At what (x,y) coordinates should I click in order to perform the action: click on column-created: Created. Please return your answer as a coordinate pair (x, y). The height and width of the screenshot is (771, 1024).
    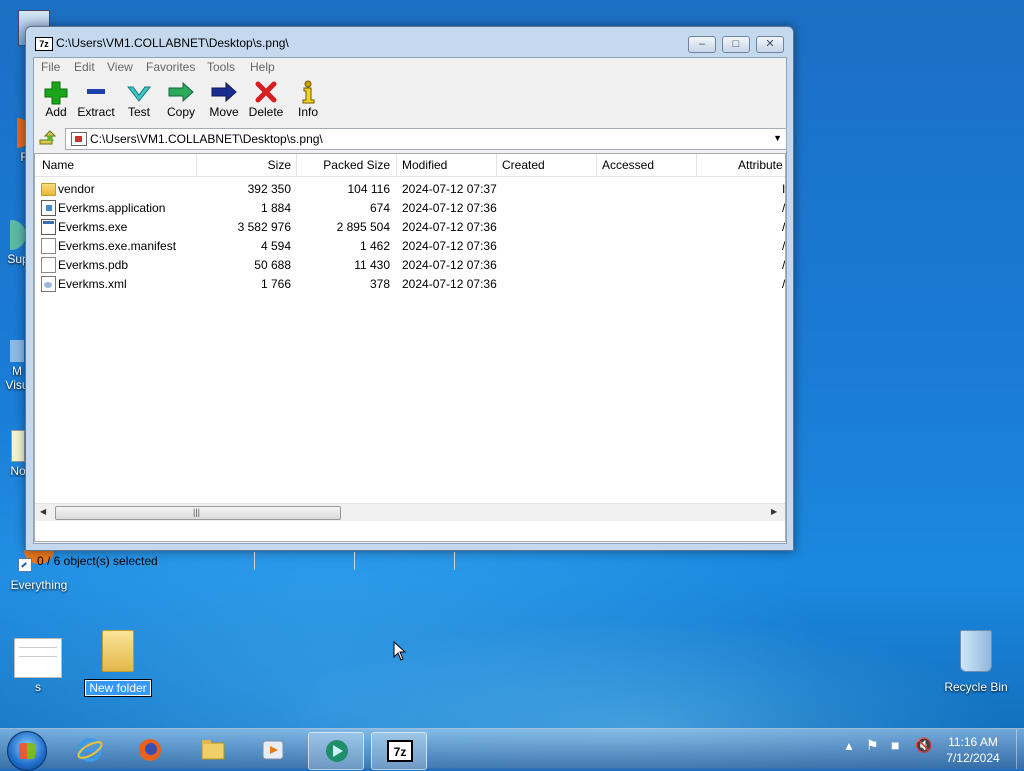
    Looking at the image, I should click on (523, 165).